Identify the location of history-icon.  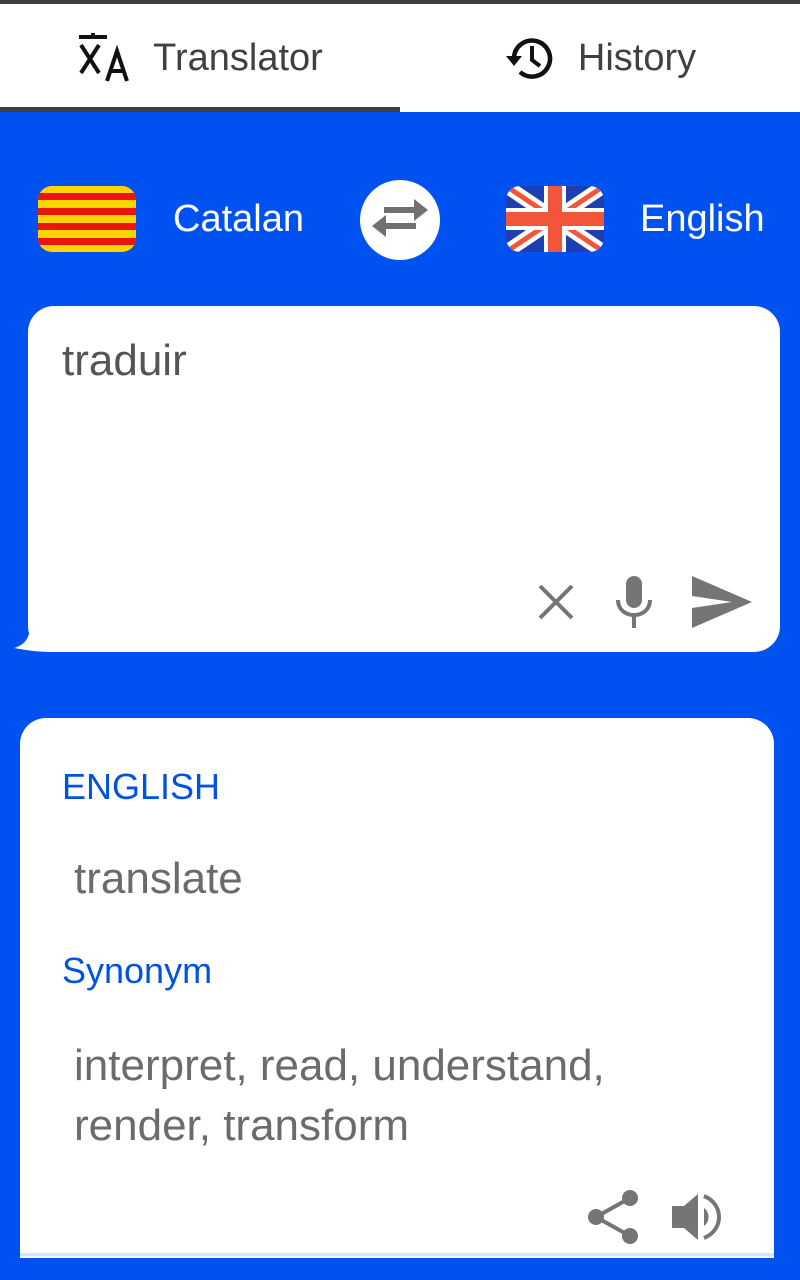
(530, 58).